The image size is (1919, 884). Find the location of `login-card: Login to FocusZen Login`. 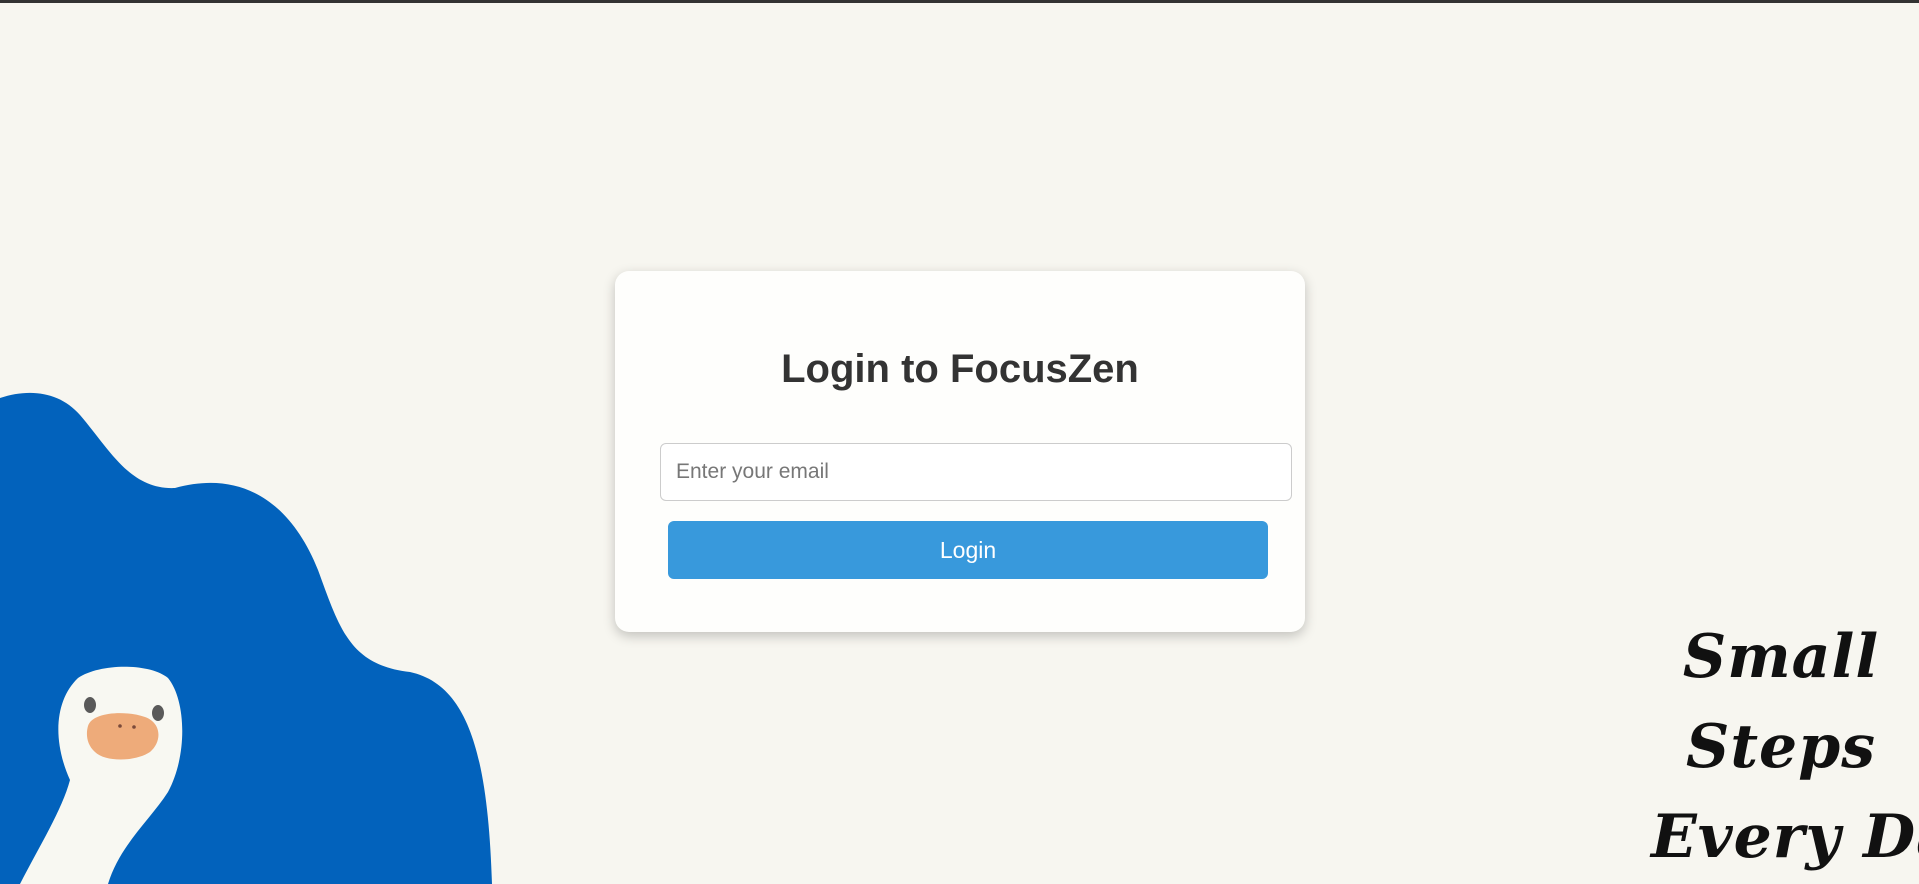

login-card: Login to FocusZen Login is located at coordinates (960, 451).